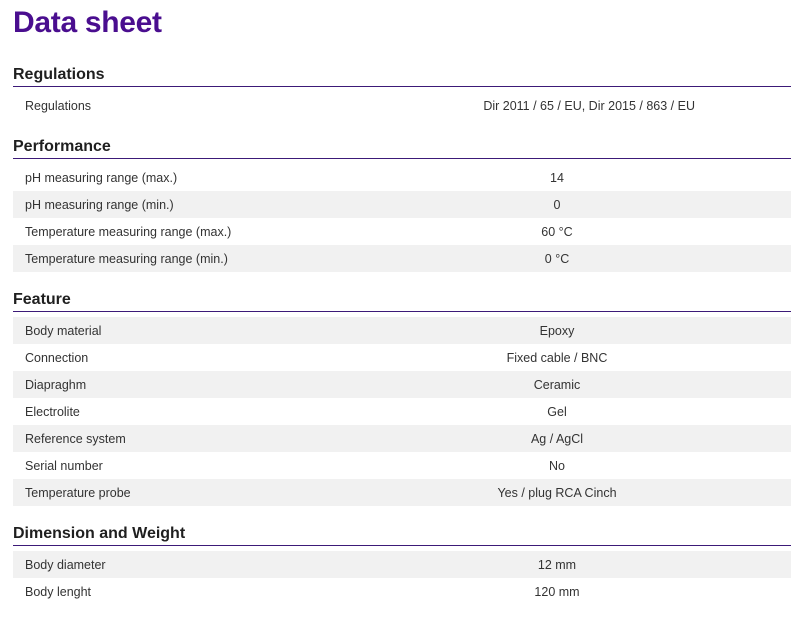 This screenshot has width=796, height=617. What do you see at coordinates (557, 384) in the screenshot?
I see `spec-value: Ceramic` at bounding box center [557, 384].